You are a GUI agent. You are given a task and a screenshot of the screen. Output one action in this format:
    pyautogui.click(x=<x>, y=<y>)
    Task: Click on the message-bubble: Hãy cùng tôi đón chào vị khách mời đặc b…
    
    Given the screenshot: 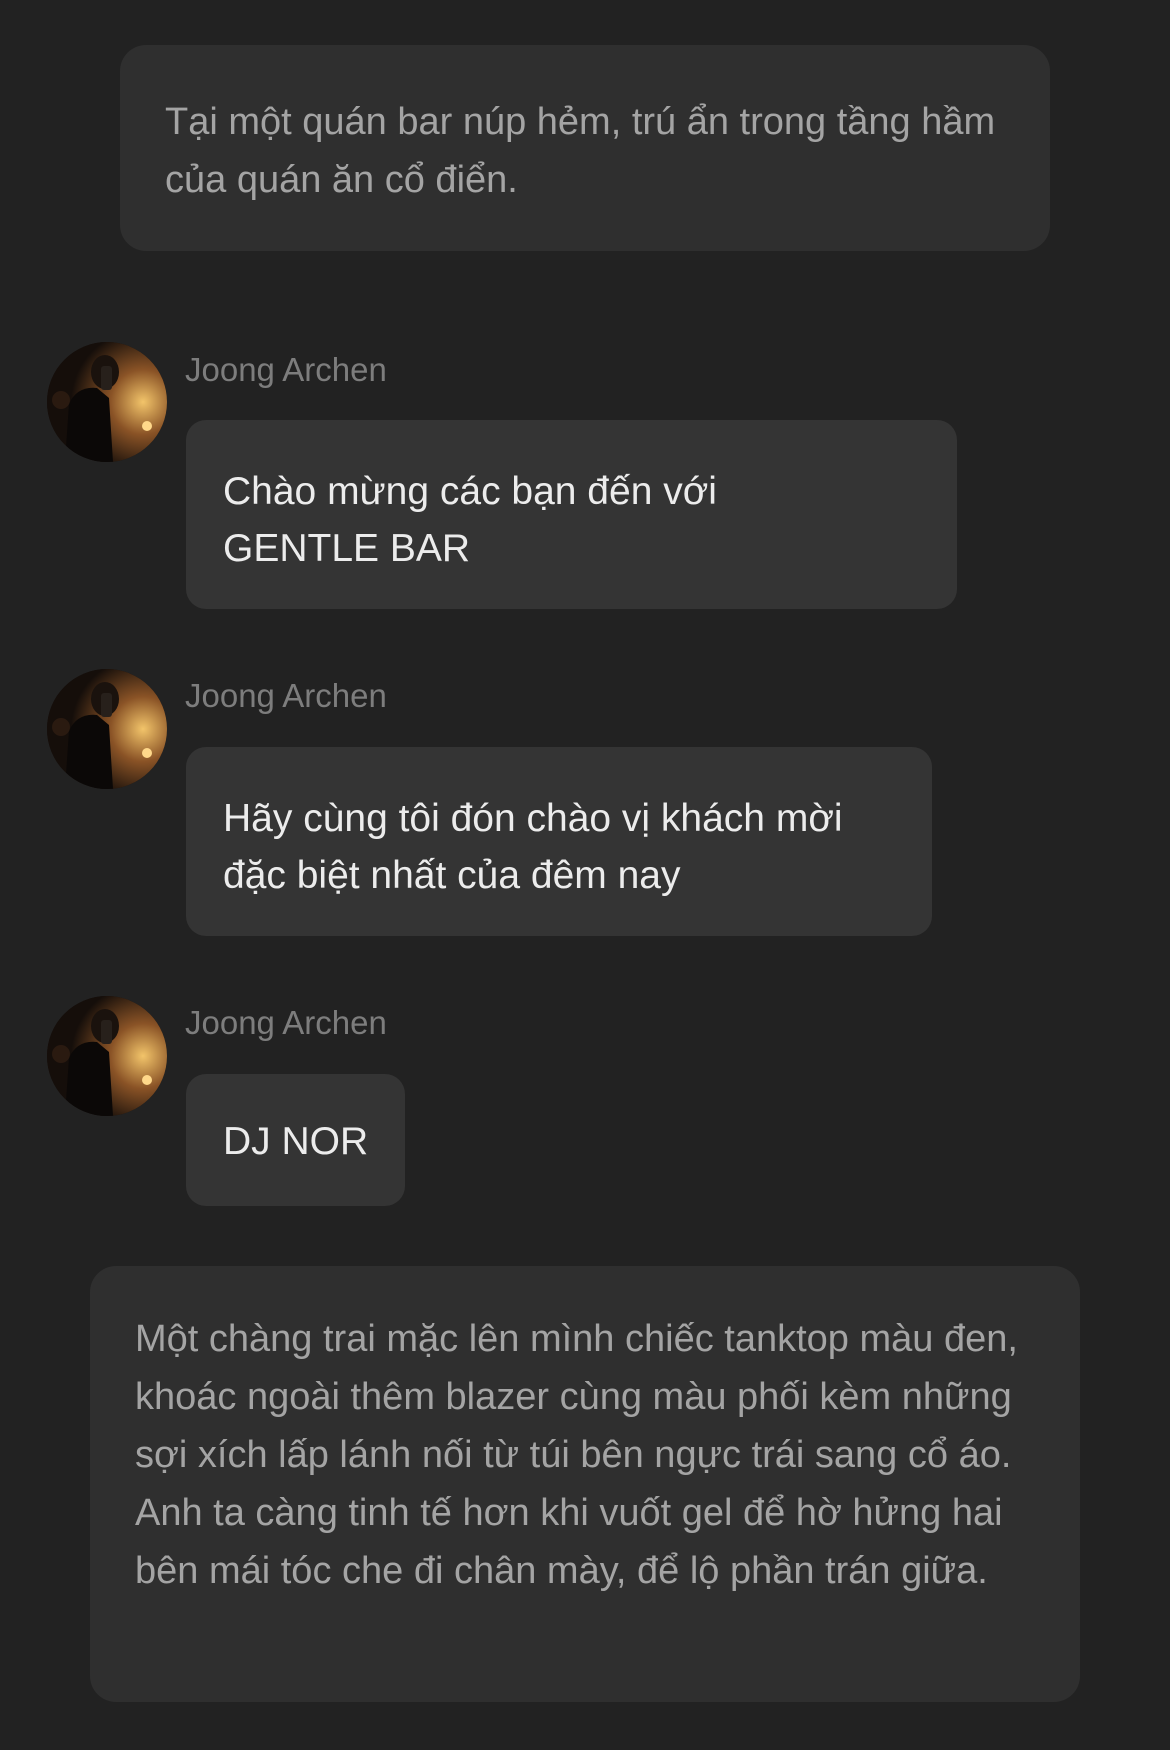 What is the action you would take?
    pyautogui.click(x=559, y=841)
    